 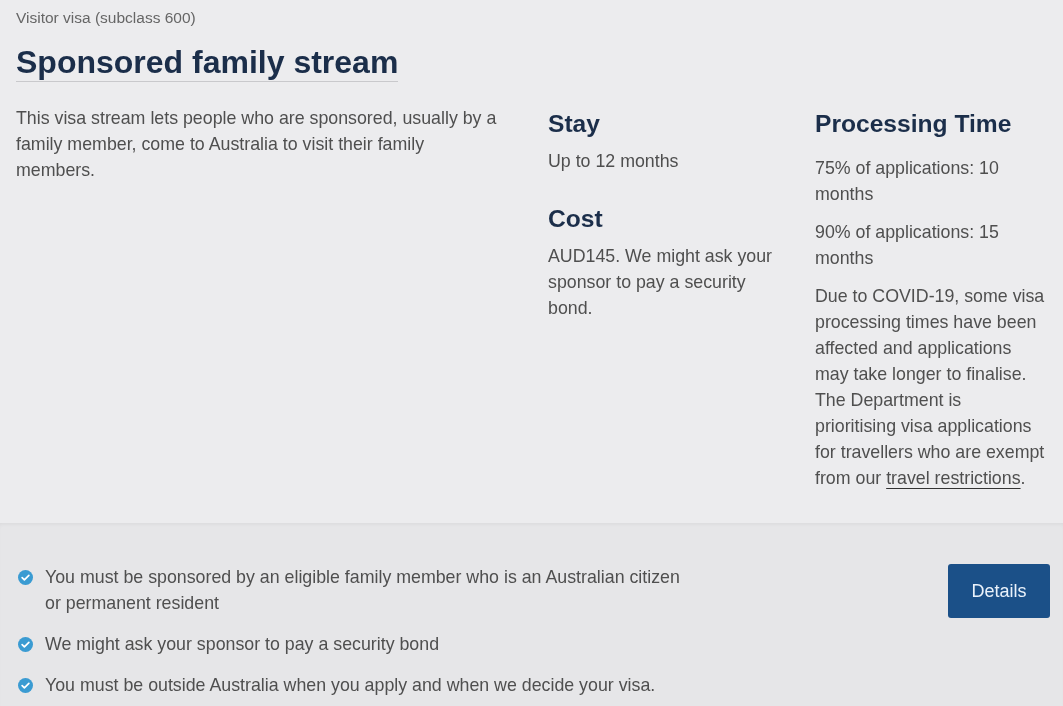 I want to click on description: This visa stream lets people who are sponsored, usually by a family member, come to Australia to visit their family members., so click(x=257, y=144).